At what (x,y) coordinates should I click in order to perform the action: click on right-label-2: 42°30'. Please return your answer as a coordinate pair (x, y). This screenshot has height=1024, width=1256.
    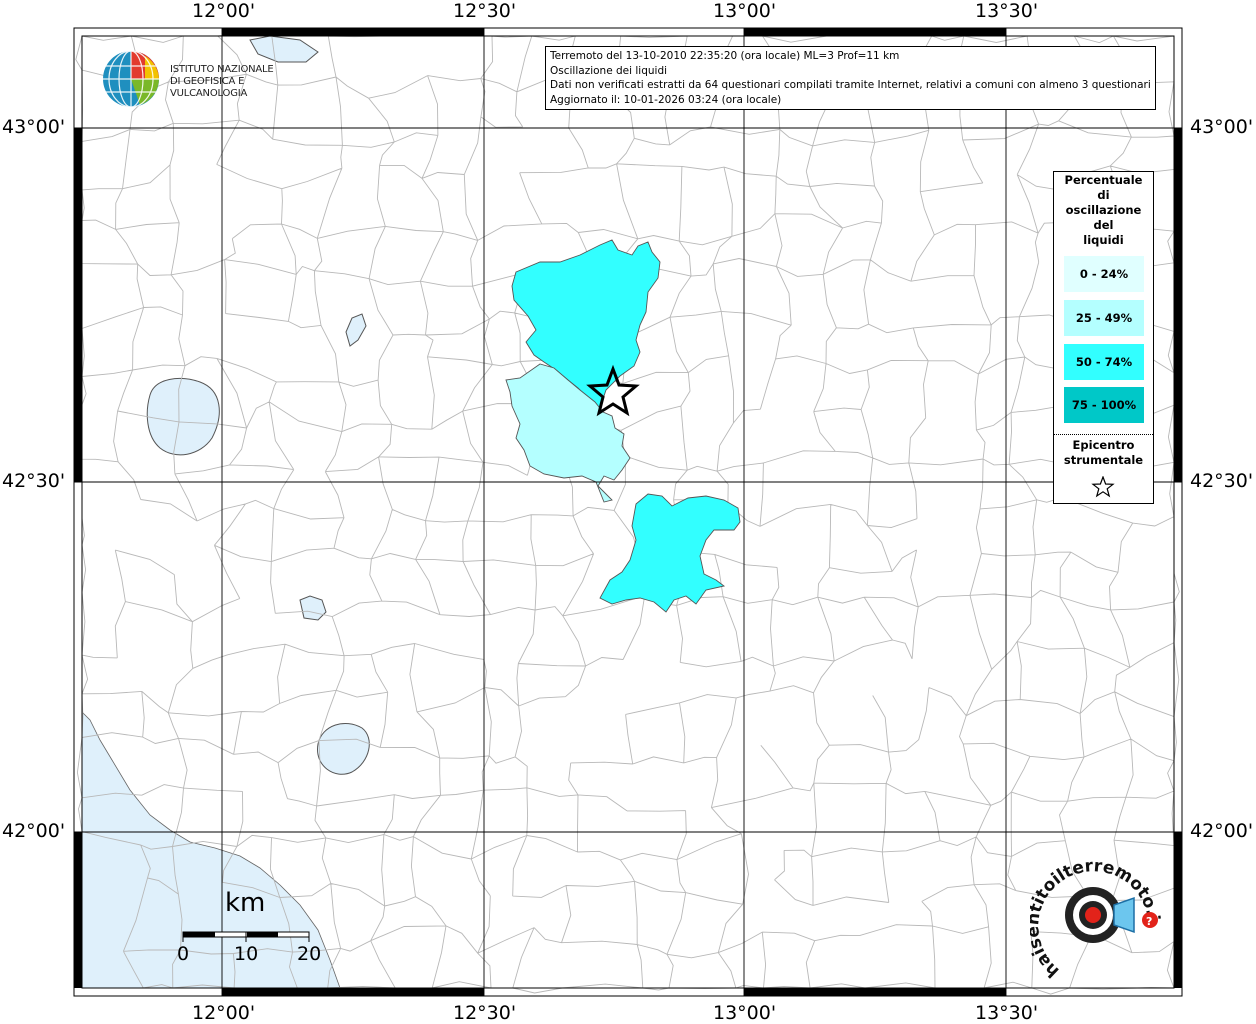
    Looking at the image, I should click on (1222, 481).